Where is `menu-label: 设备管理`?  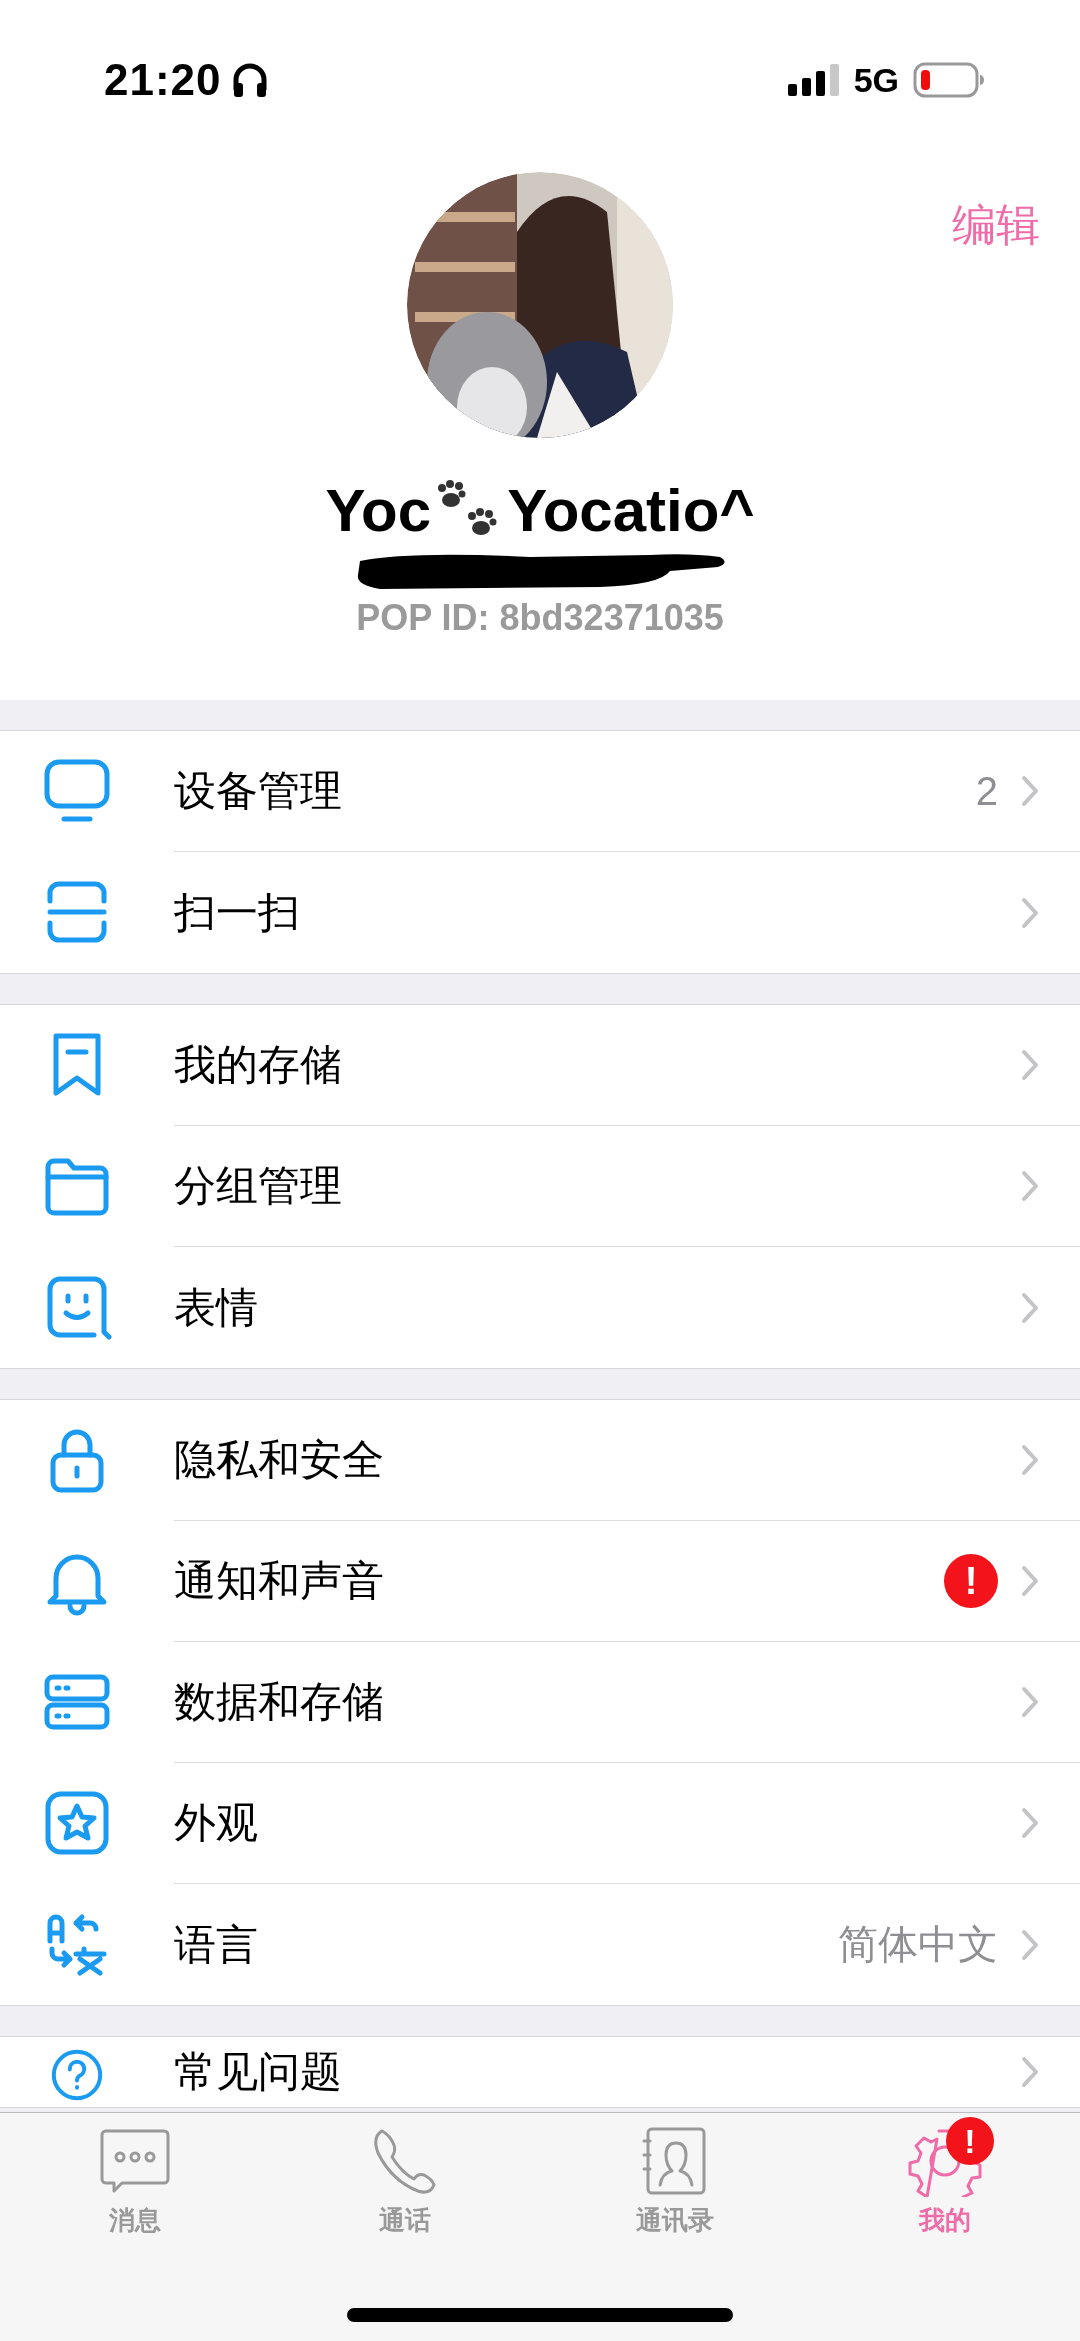 menu-label: 设备管理 is located at coordinates (258, 791).